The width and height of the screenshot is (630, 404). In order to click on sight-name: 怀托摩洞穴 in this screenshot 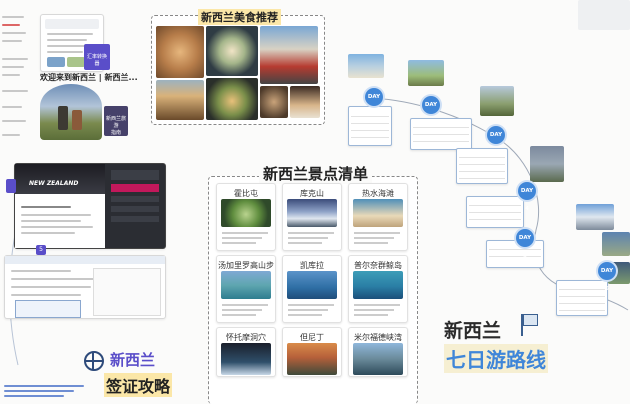, I will do `click(246, 337)`.